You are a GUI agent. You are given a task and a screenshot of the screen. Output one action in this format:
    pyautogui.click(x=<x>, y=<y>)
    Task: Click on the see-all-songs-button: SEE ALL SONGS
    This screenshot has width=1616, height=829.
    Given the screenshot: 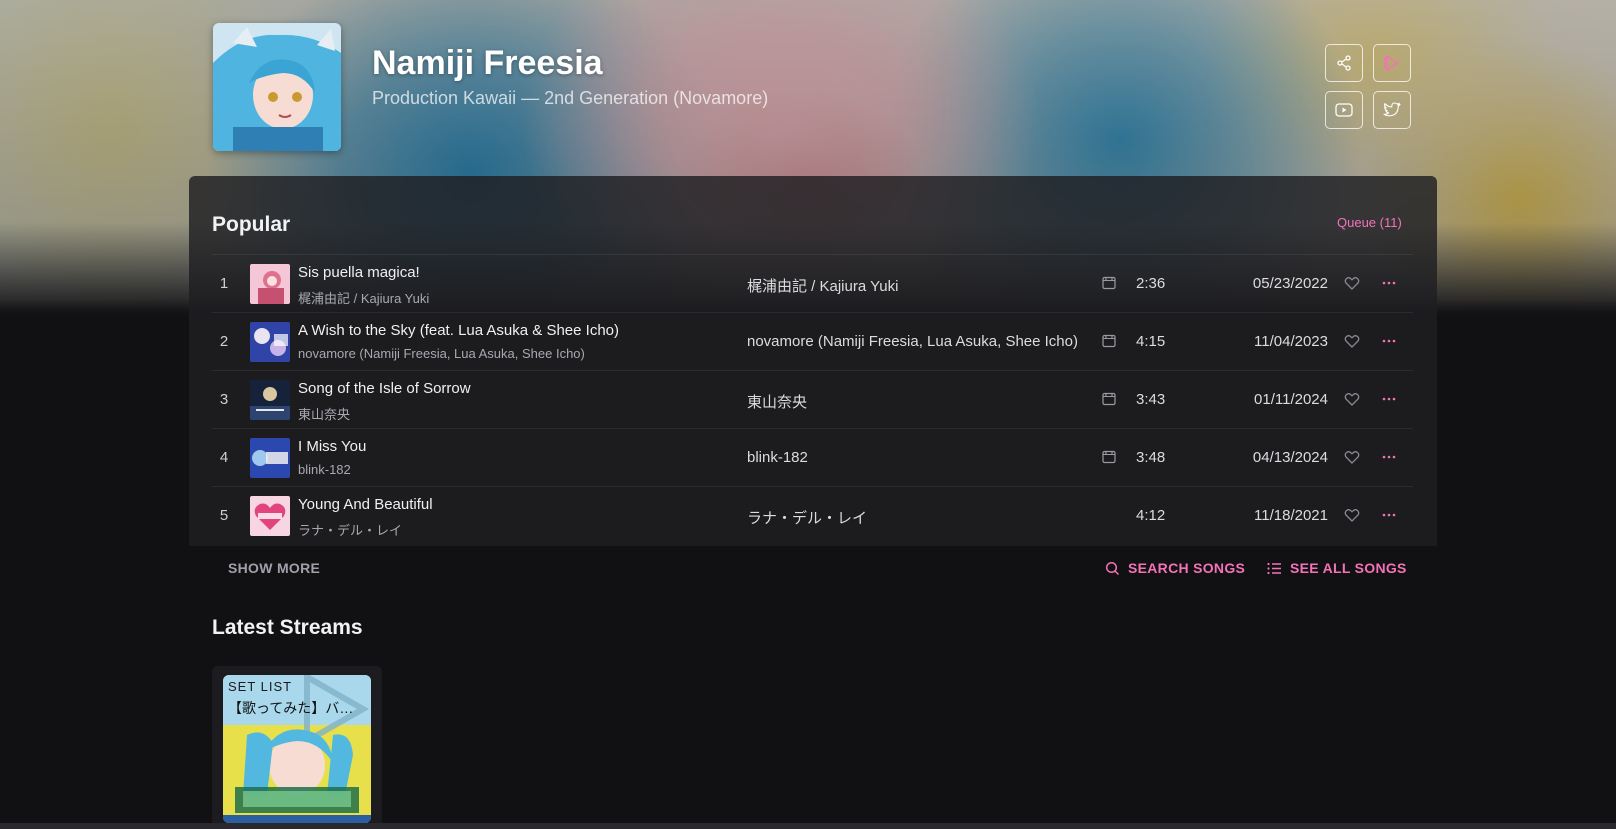 What is the action you would take?
    pyautogui.click(x=1337, y=568)
    